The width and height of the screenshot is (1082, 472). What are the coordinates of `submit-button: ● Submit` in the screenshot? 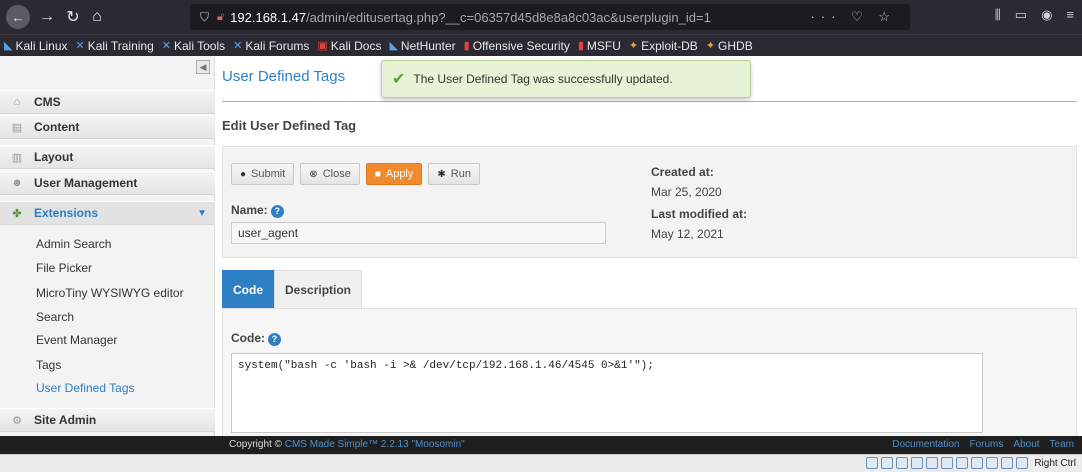 It's located at (263, 174).